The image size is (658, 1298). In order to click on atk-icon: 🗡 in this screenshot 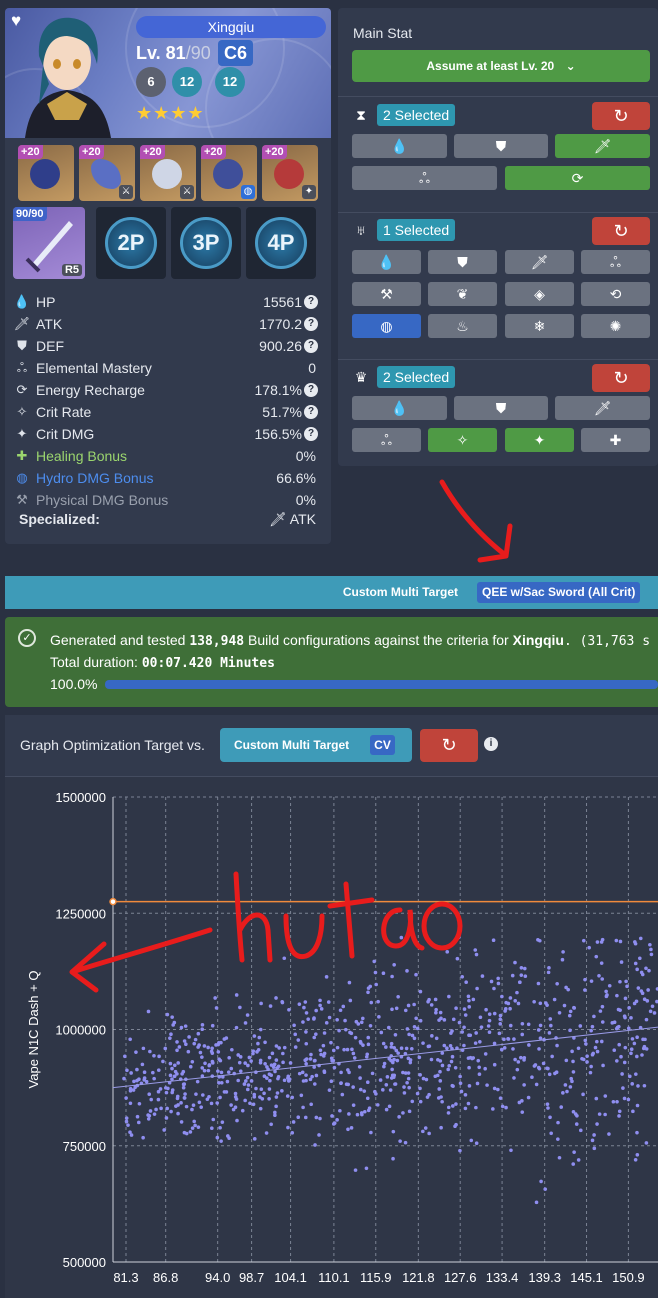, I will do `click(277, 519)`.